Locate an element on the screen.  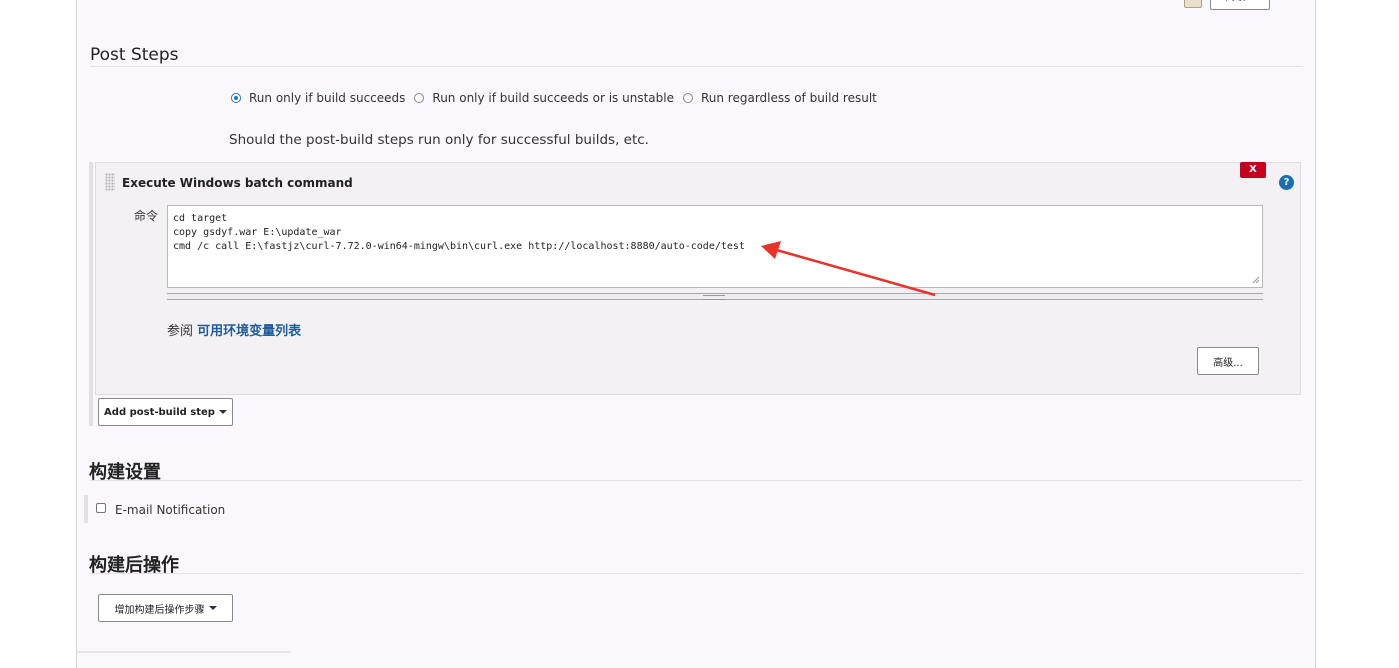
radio-run-if-succeeds is located at coordinates (236, 98).